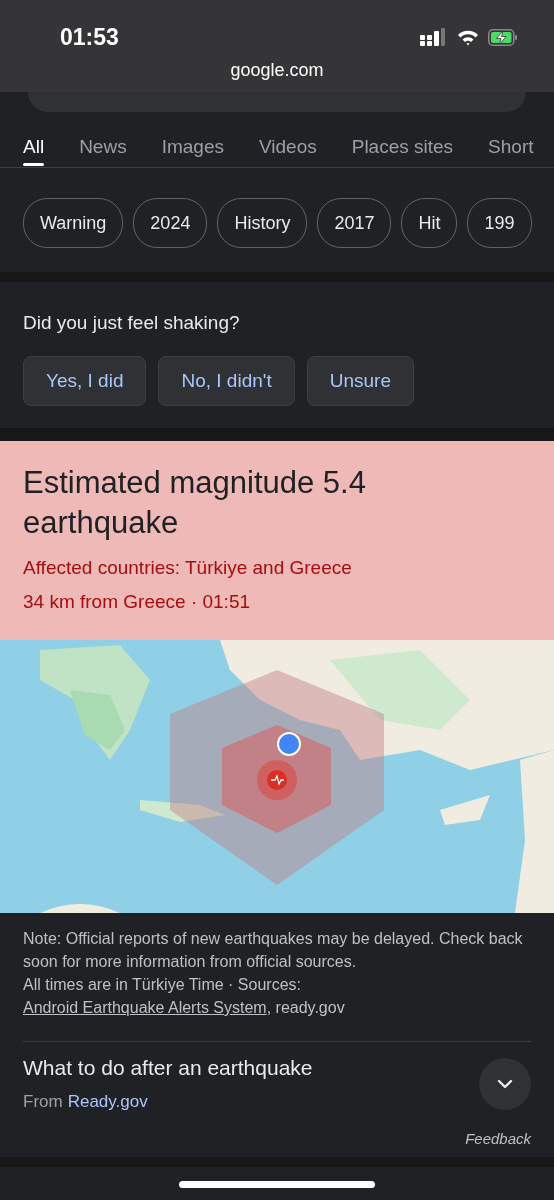 This screenshot has width=554, height=1200. I want to click on guide-title: What to do after an earthquake, so click(168, 1068).